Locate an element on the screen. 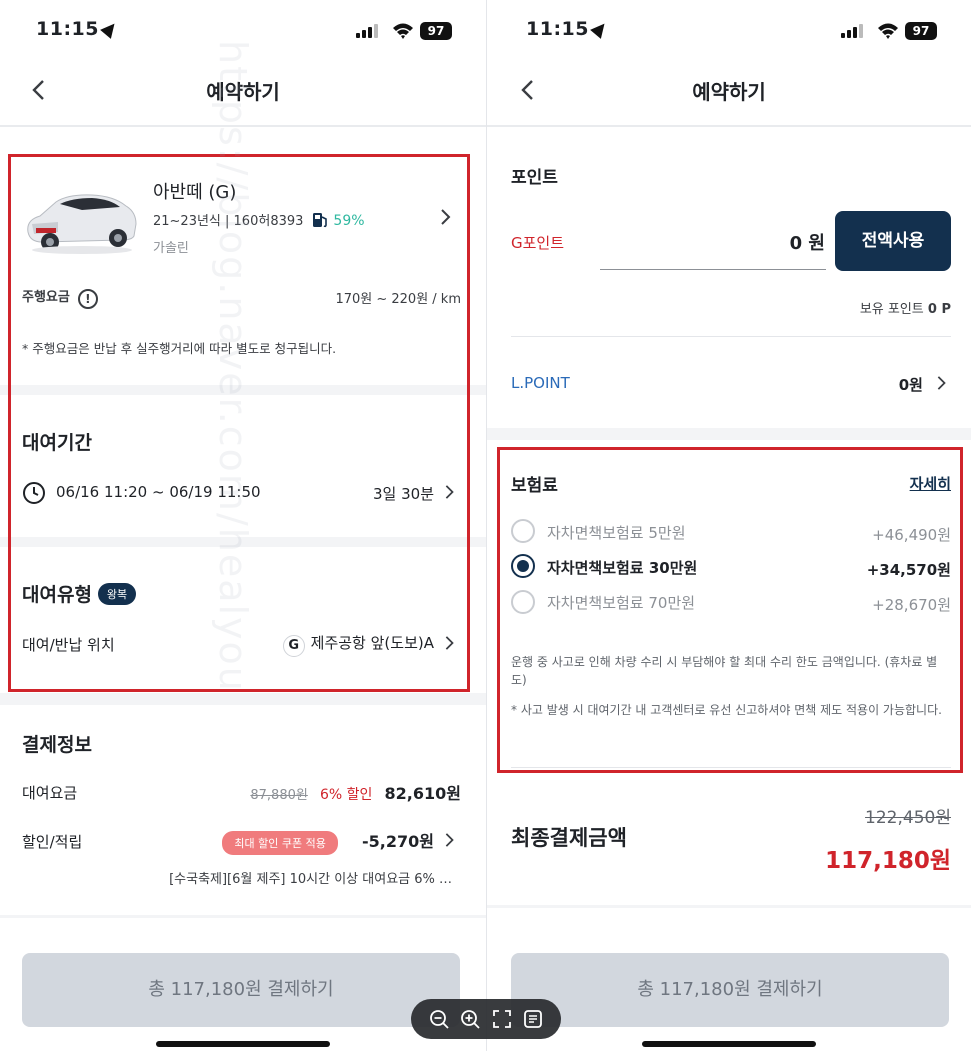  fullscreen-icon is located at coordinates (502, 1019).